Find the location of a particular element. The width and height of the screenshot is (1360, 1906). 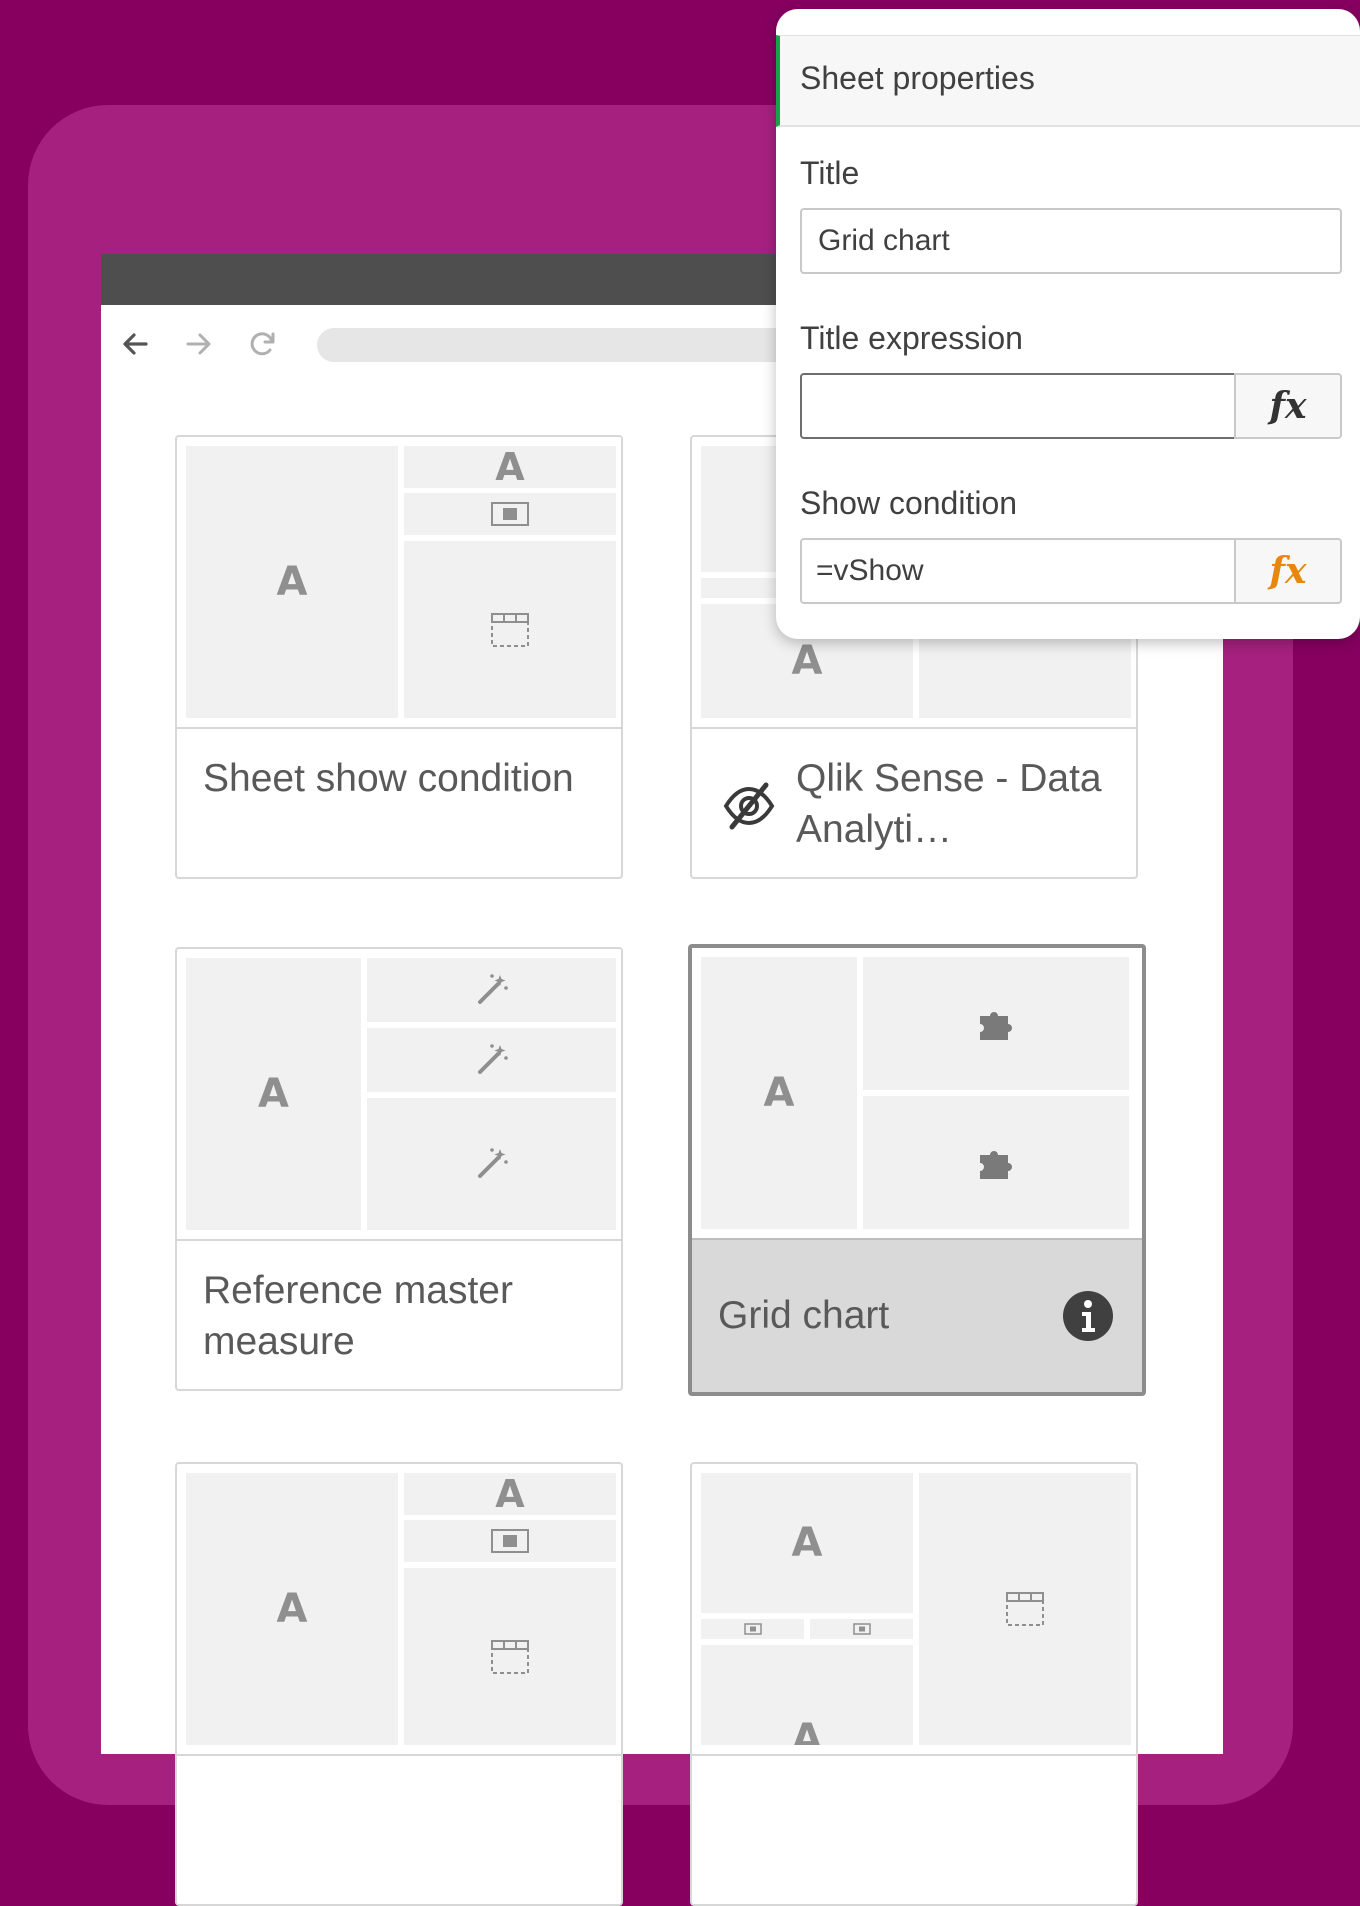

sheet-card-footer: Reference master measure is located at coordinates (399, 1314).